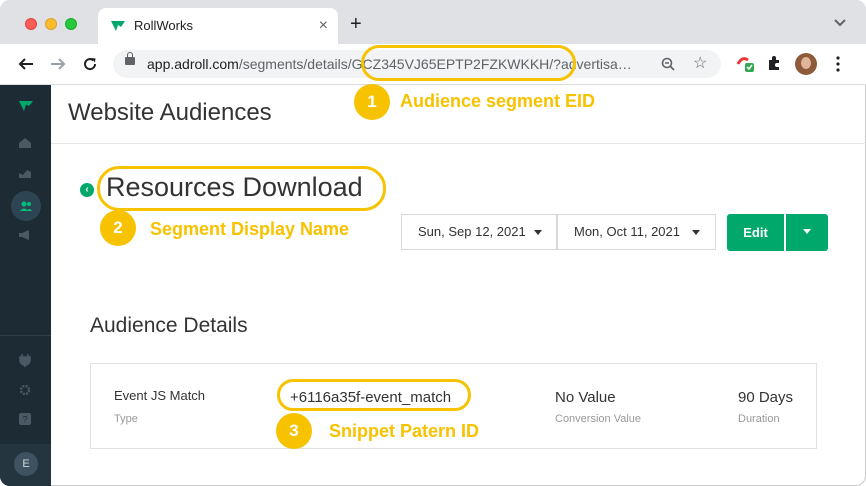  I want to click on user-avatar: E, so click(26, 464).